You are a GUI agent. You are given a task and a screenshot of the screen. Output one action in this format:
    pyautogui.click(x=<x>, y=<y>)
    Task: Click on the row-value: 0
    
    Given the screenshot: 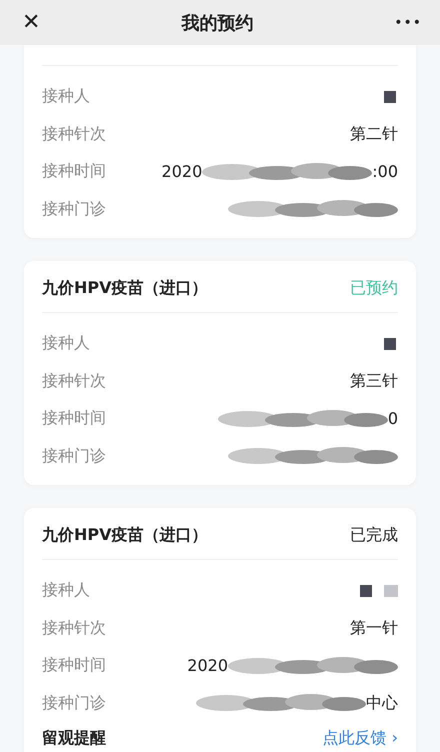 What is the action you would take?
    pyautogui.click(x=393, y=418)
    